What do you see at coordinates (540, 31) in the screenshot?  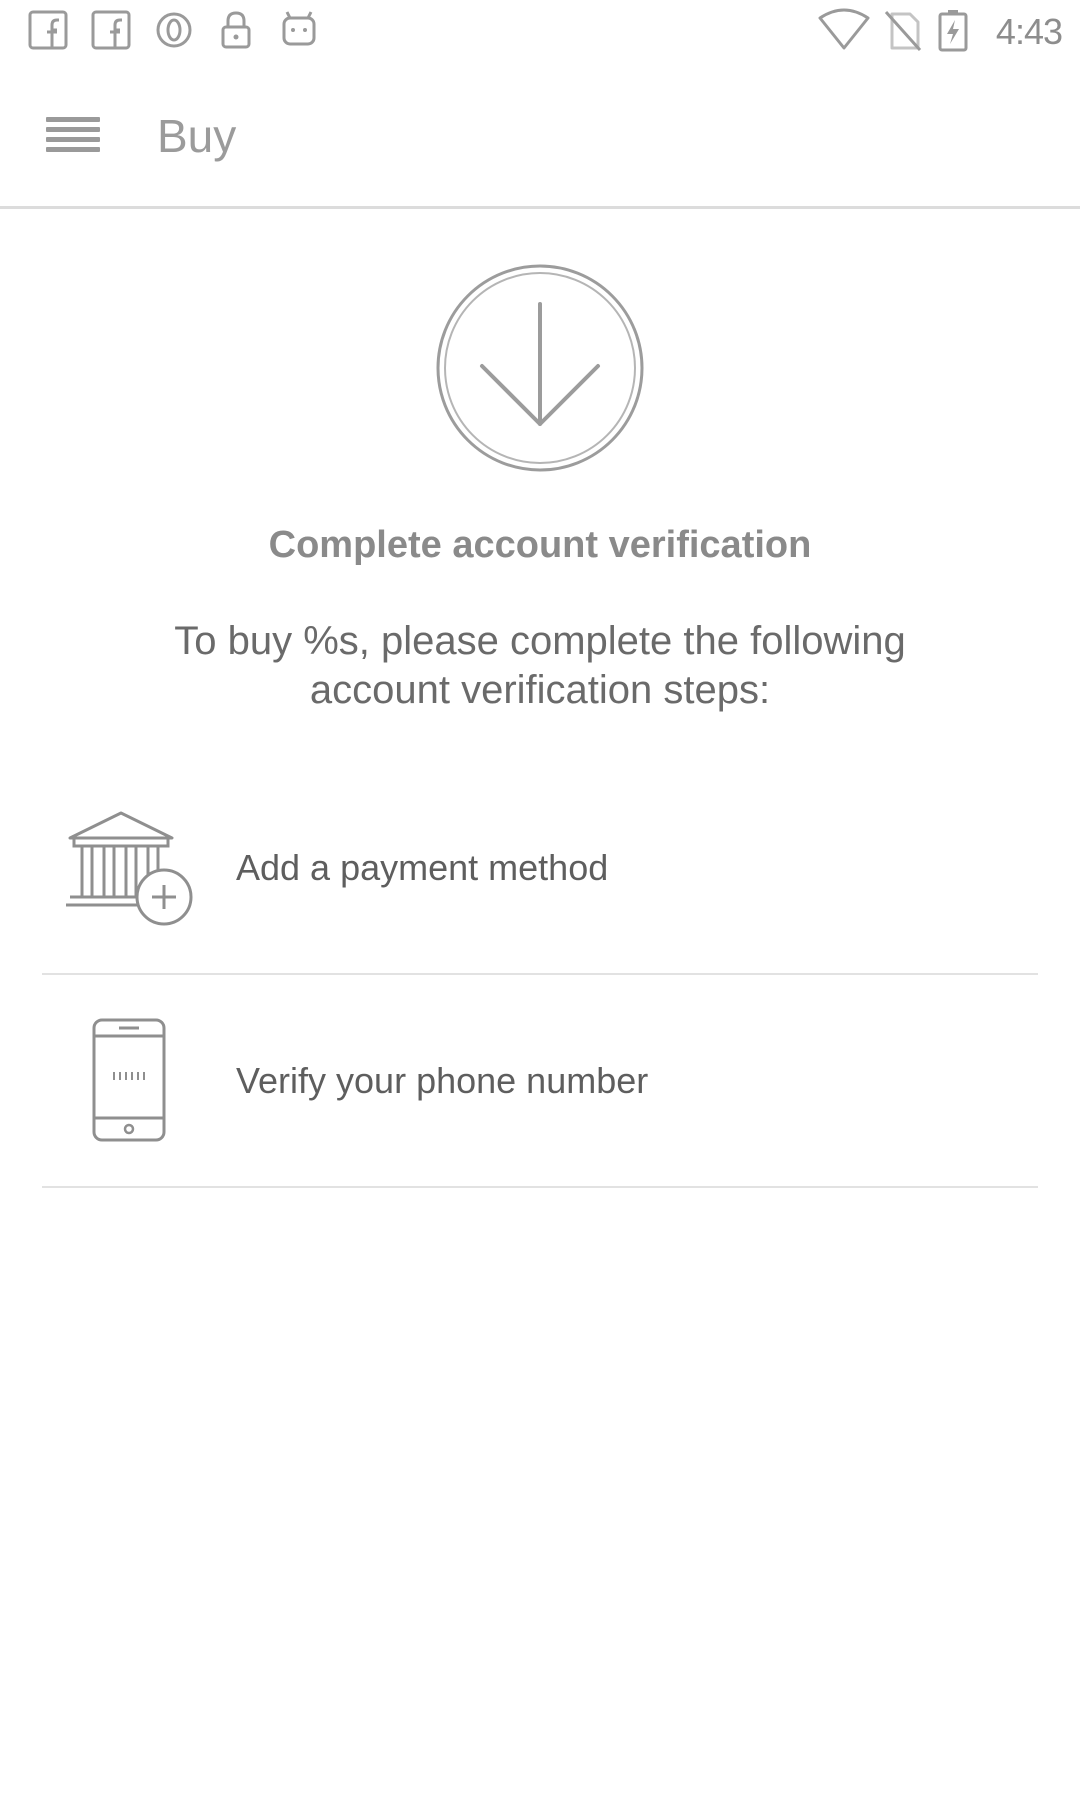 I see `status-bar: 4:43` at bounding box center [540, 31].